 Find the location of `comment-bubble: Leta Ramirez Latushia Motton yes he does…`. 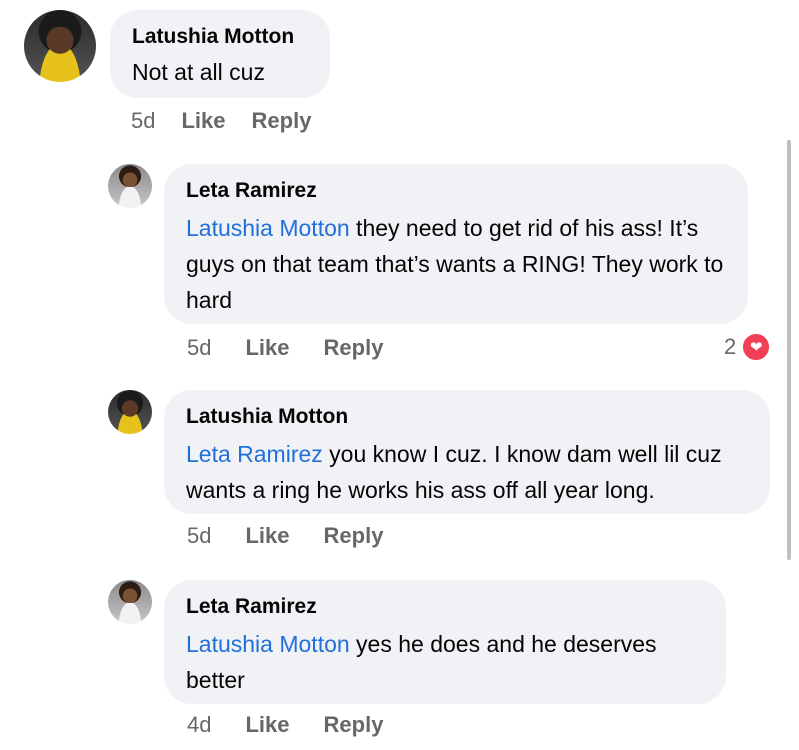

comment-bubble: Leta Ramirez Latushia Motton yes he does… is located at coordinates (445, 642).